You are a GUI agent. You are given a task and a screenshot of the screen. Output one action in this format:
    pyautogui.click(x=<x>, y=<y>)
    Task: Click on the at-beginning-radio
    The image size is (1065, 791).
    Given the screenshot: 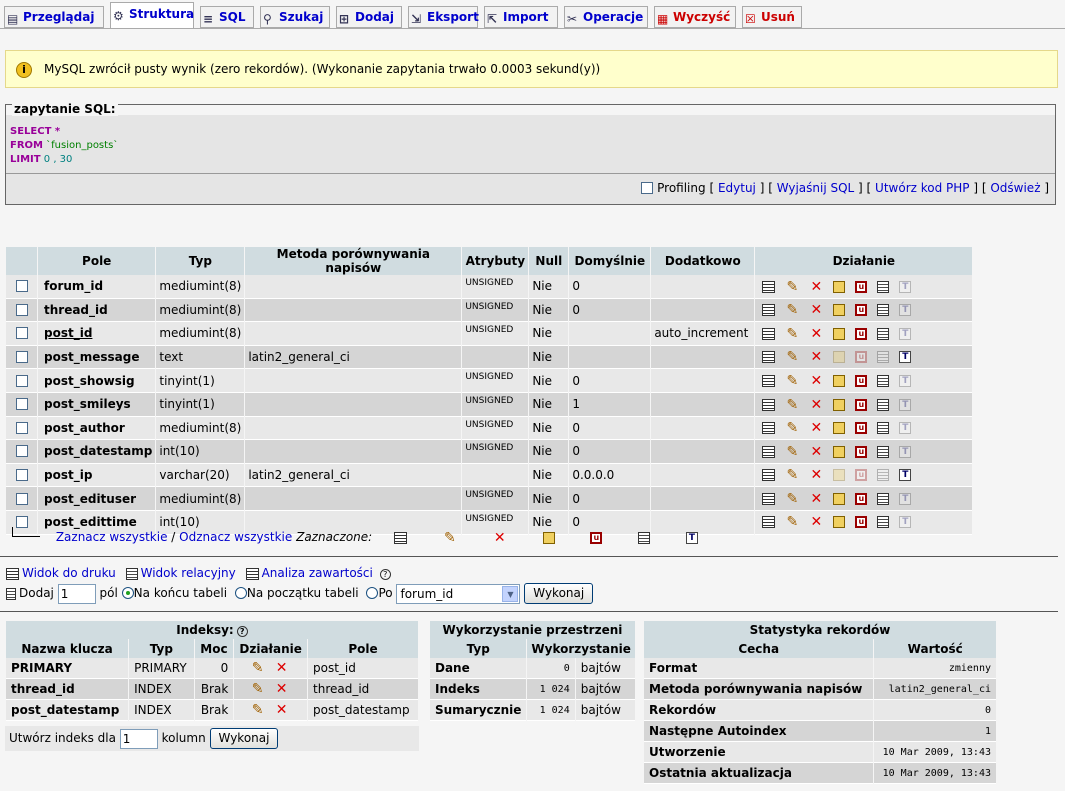 What is the action you would take?
    pyautogui.click(x=240, y=593)
    